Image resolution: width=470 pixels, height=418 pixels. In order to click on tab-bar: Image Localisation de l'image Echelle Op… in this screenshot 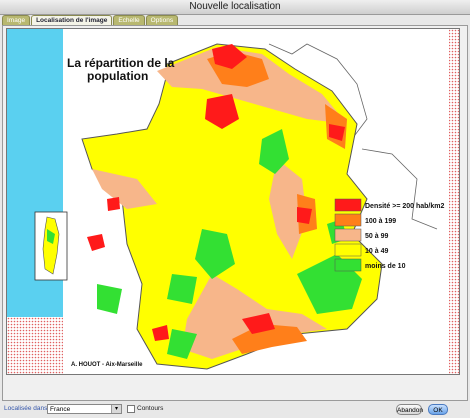, I will do `click(90, 20)`.